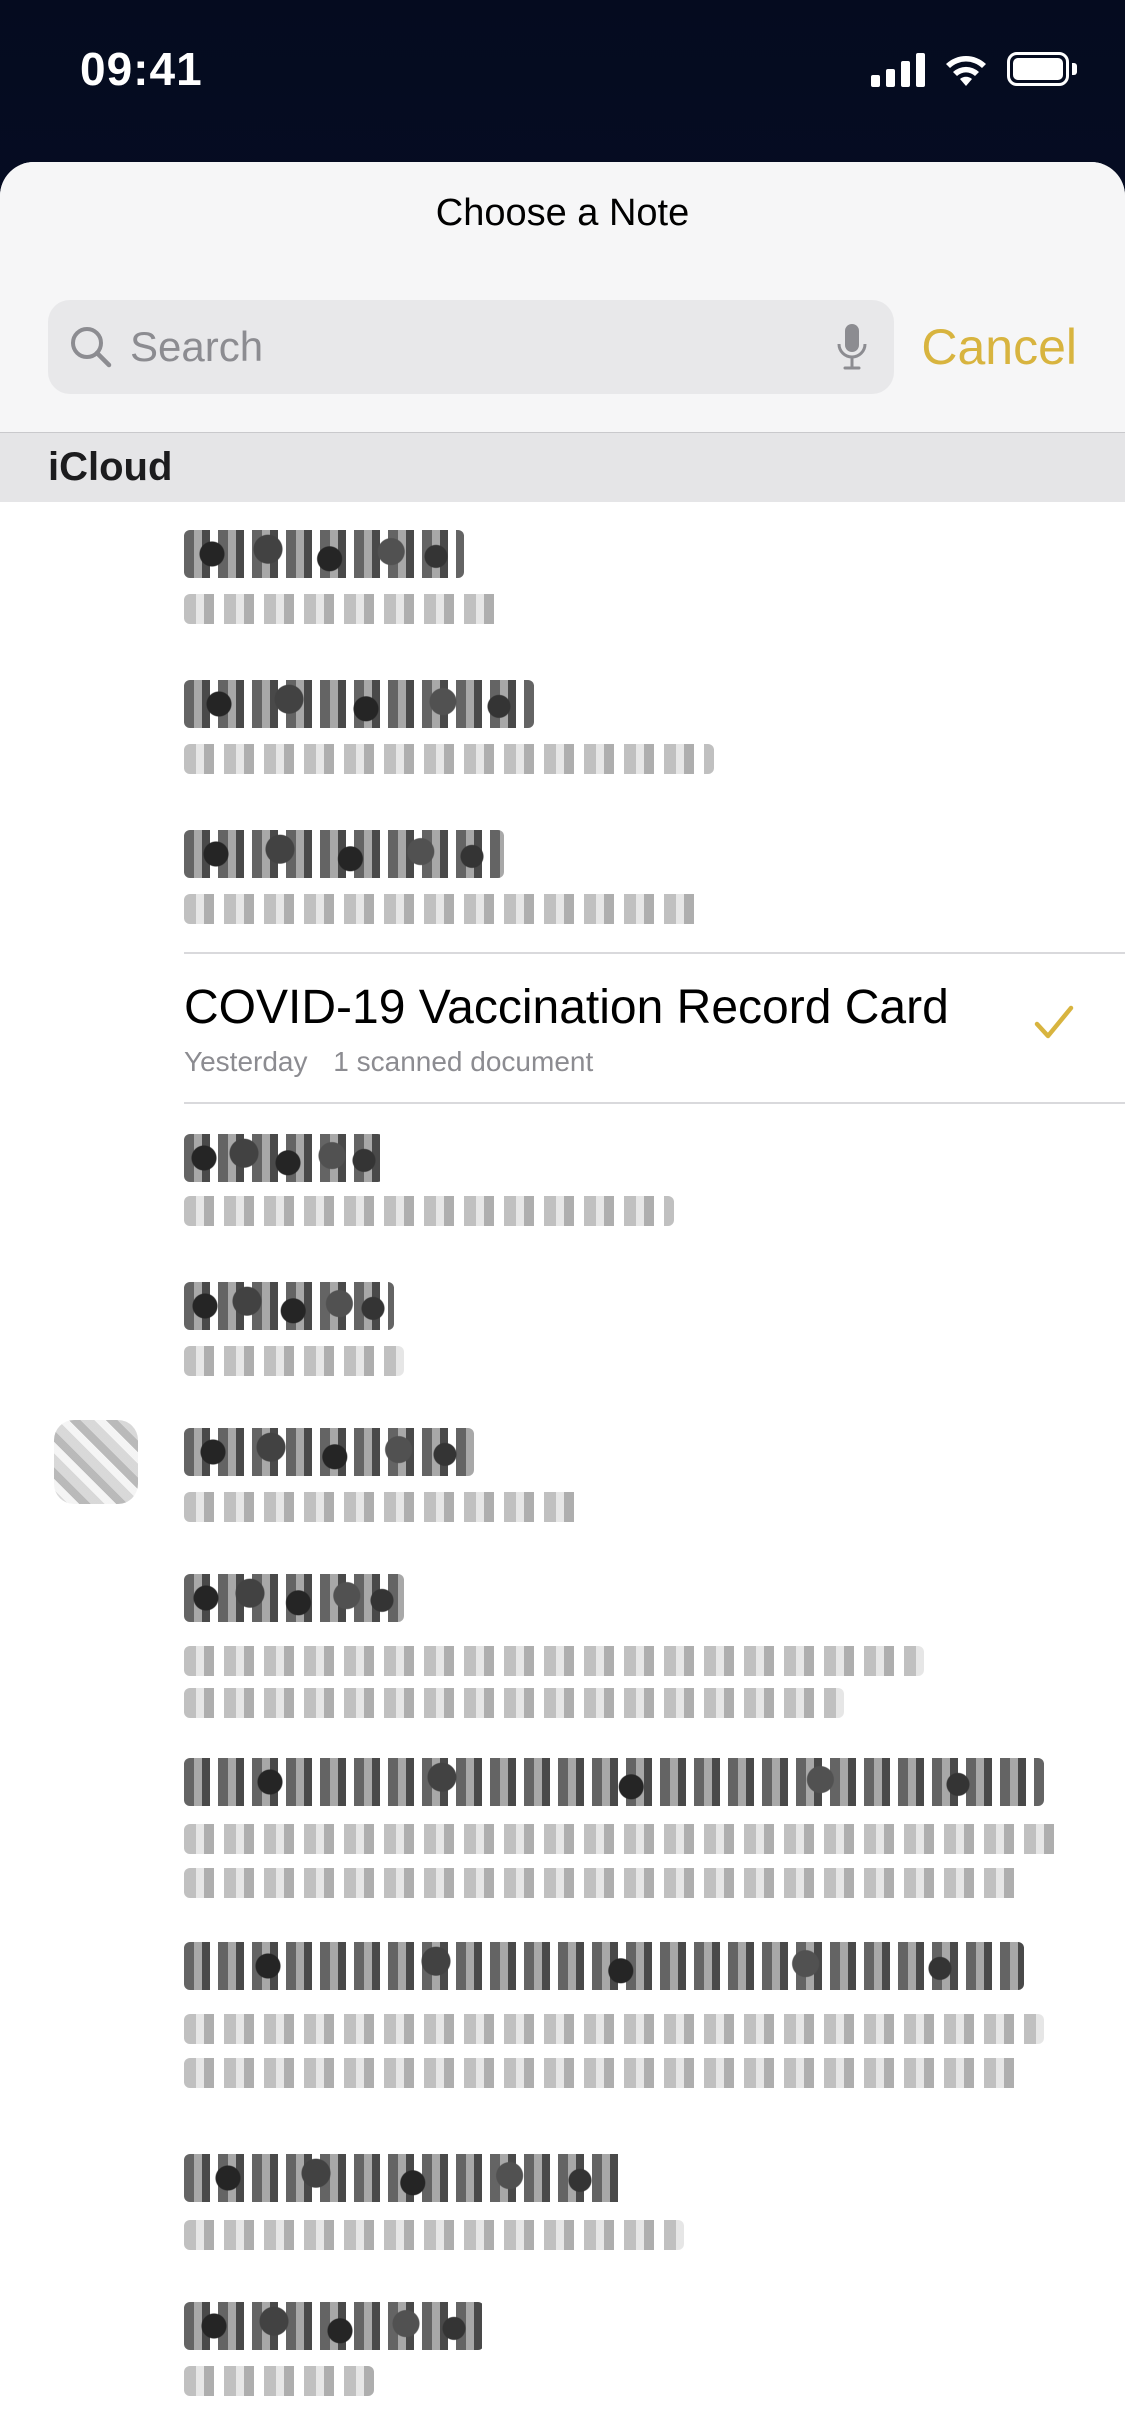 The width and height of the screenshot is (1125, 2436). I want to click on note-detail: 1 scanned document, so click(463, 1061).